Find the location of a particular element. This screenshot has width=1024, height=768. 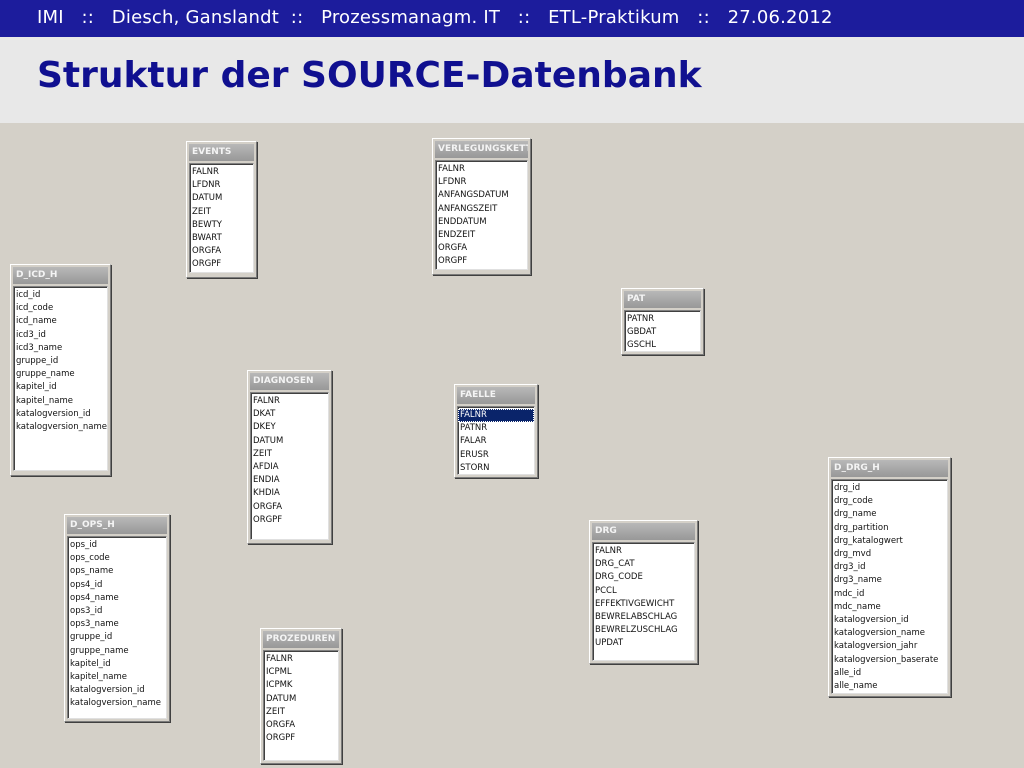

table-title: PROZEDUREN is located at coordinates (301, 639).